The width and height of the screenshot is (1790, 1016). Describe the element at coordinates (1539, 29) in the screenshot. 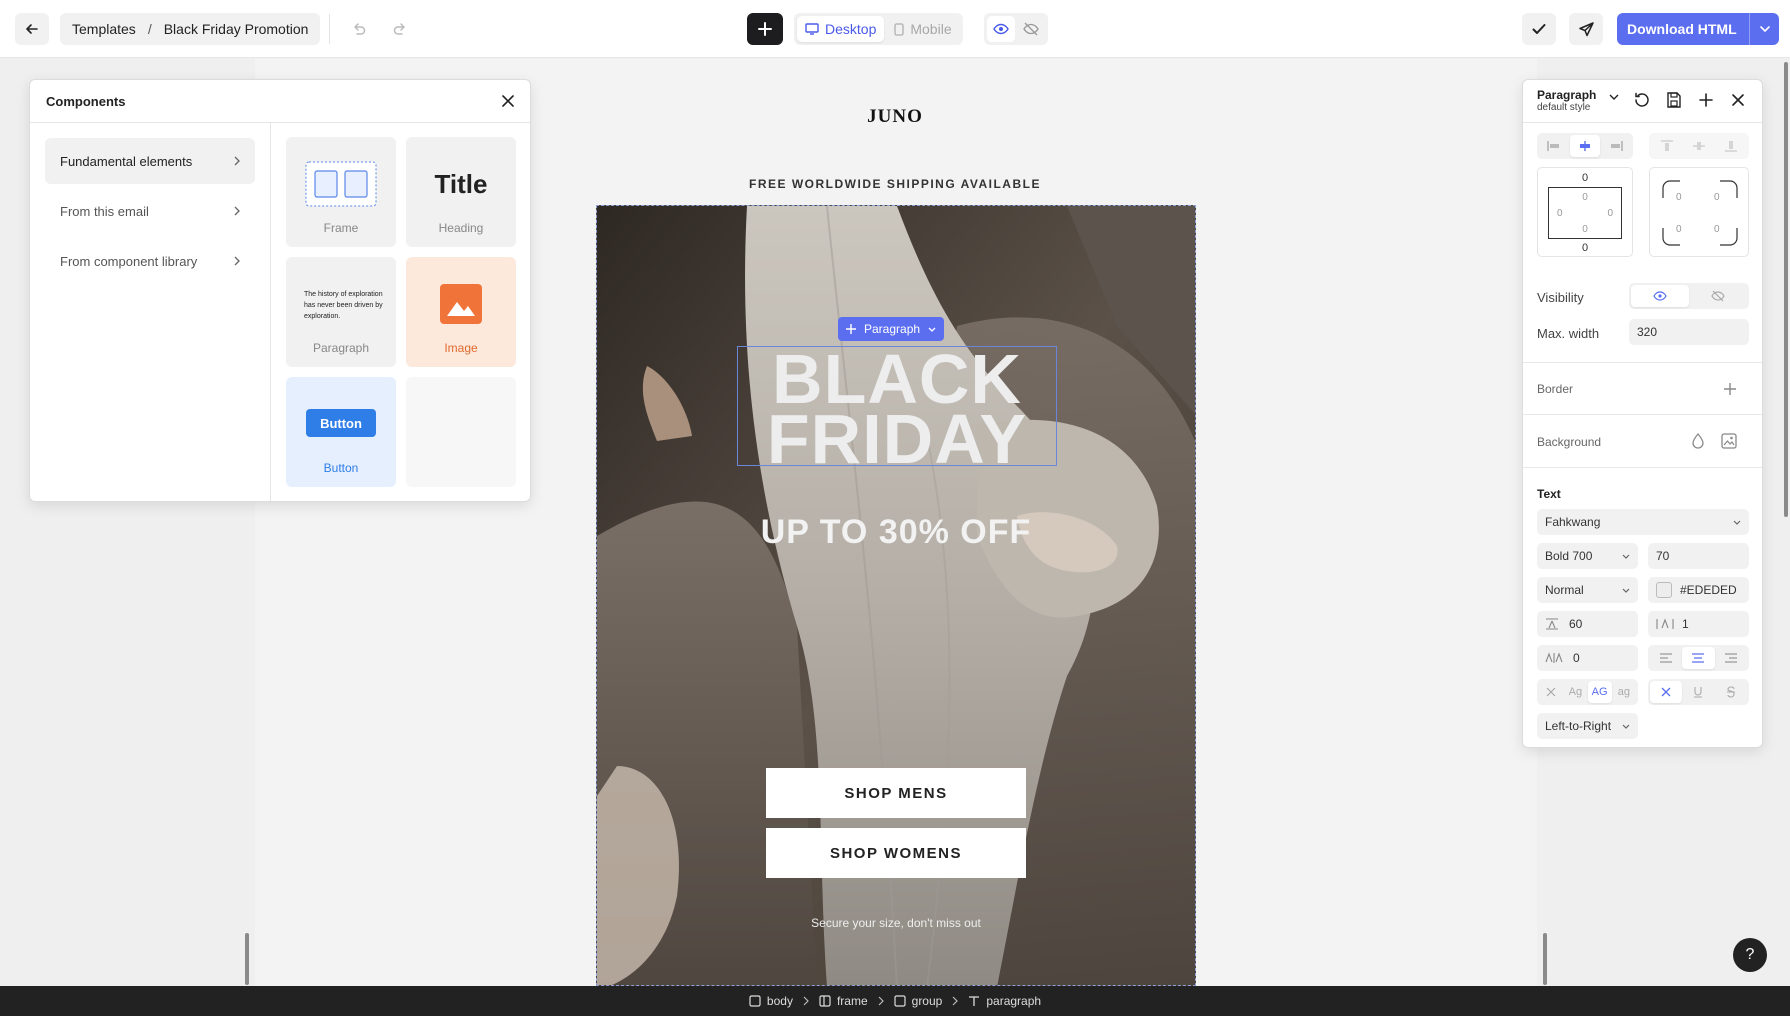

I see `check-button` at that location.